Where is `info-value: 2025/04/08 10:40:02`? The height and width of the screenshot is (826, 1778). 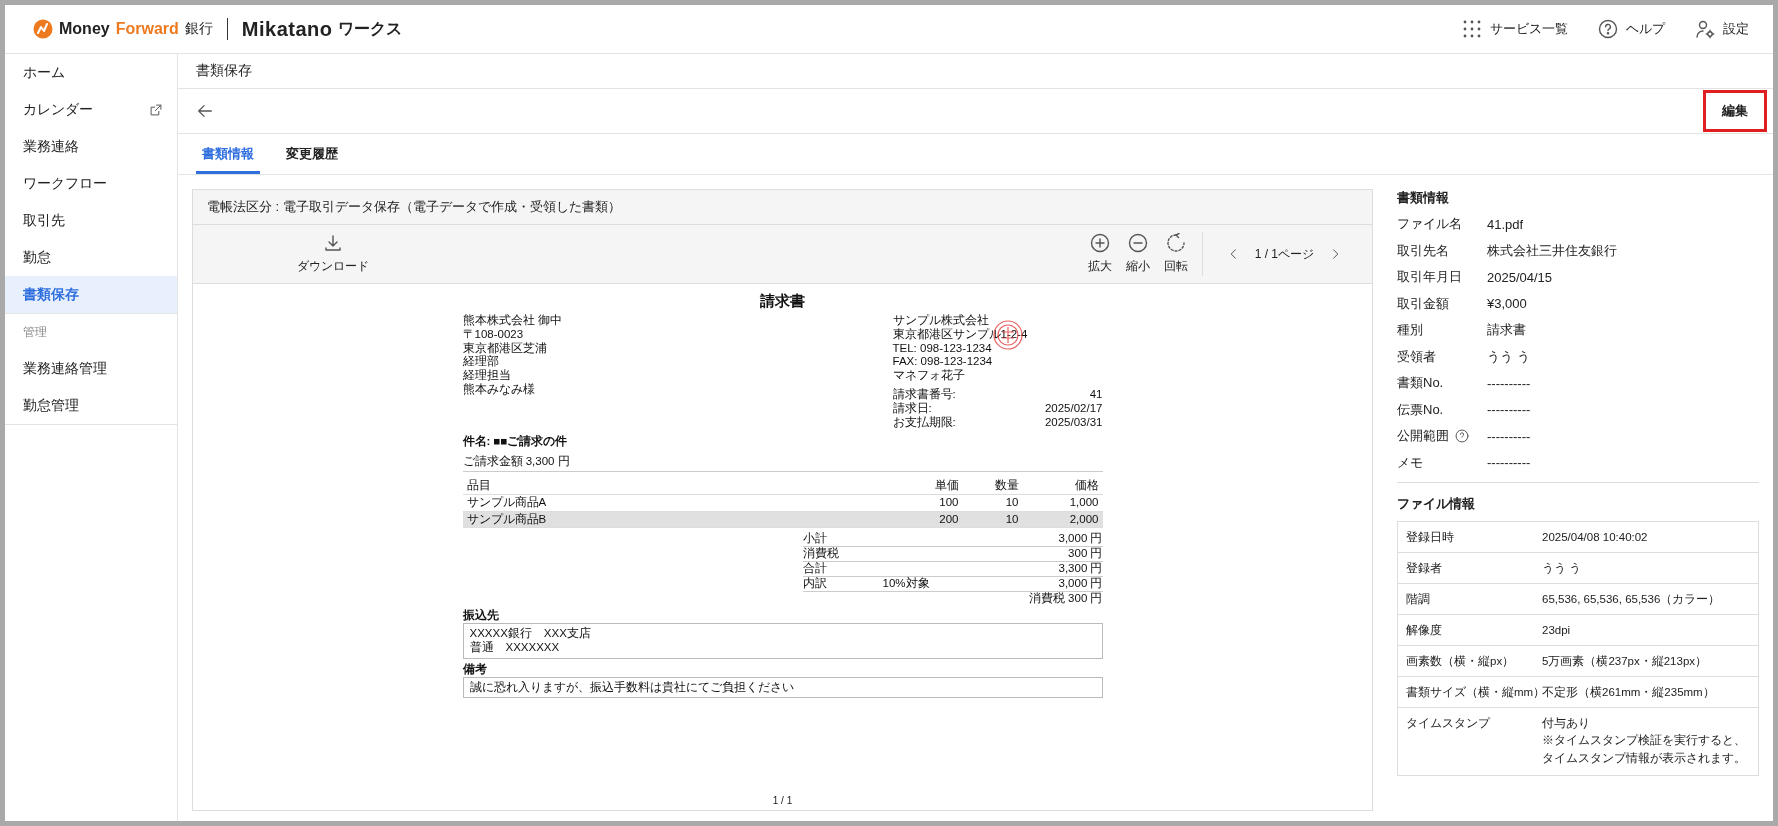
info-value: 2025/04/08 10:40:02 is located at coordinates (1595, 537).